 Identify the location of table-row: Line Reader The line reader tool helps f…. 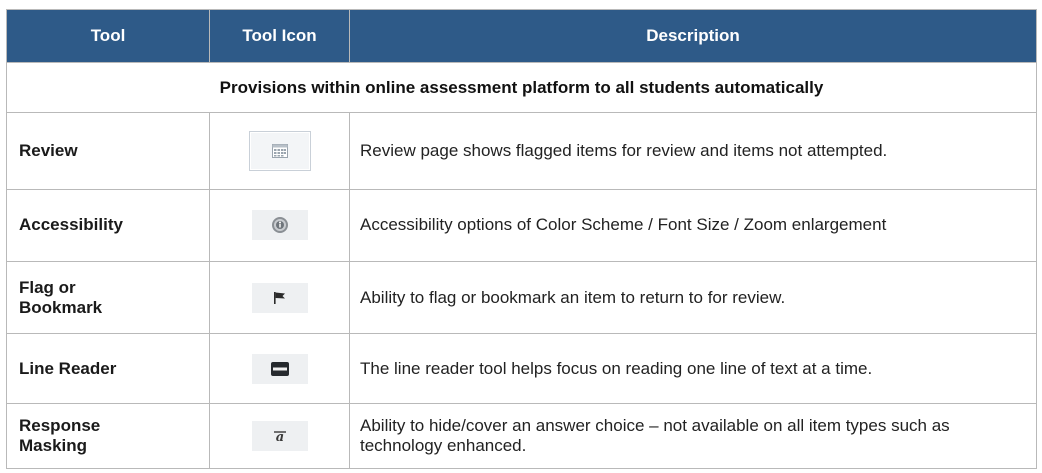
(521, 368).